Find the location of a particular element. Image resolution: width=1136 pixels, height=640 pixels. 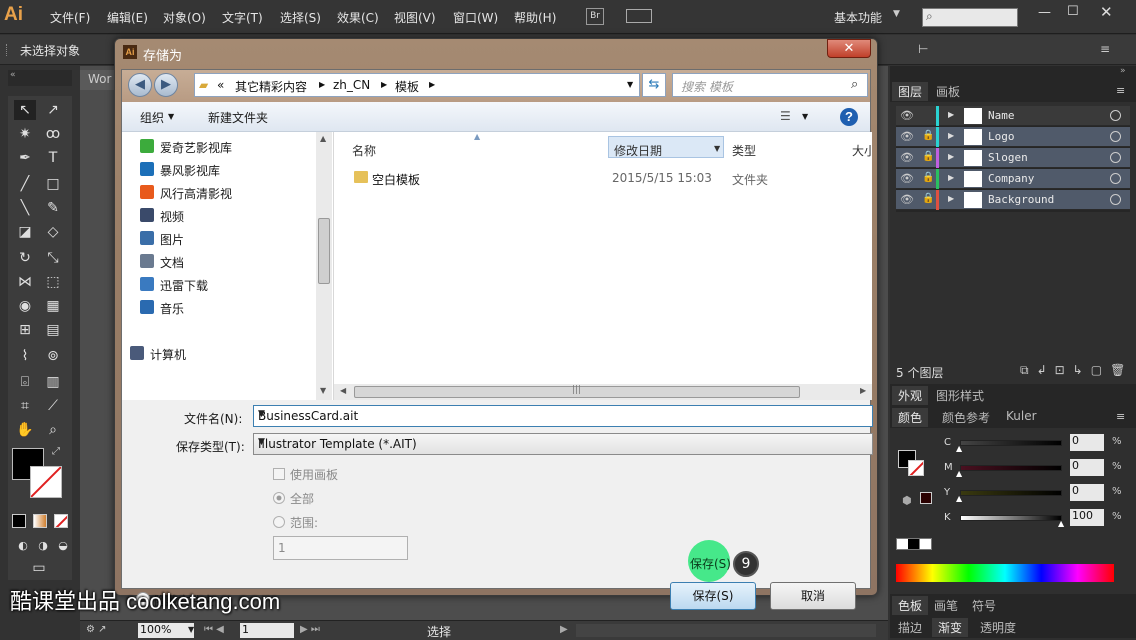

line-tool-icon: ╱ is located at coordinates (25, 184).